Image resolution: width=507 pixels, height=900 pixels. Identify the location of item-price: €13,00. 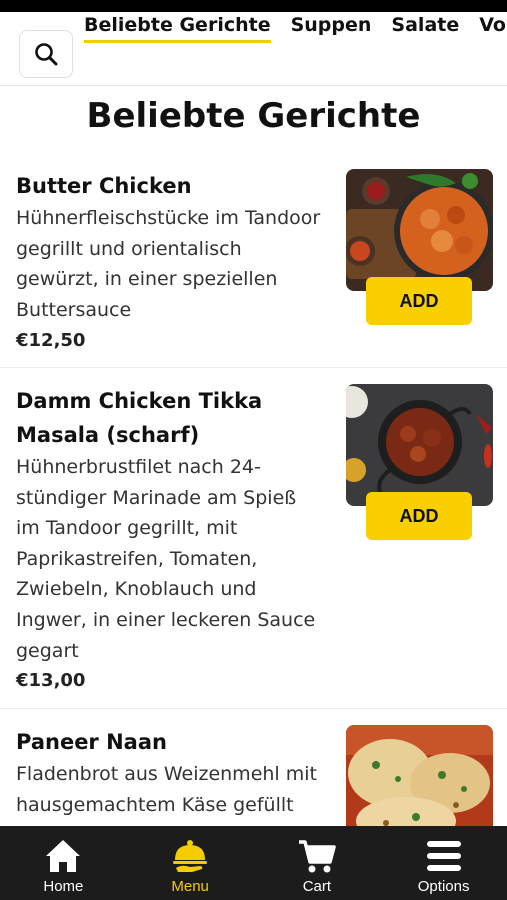
(51, 680).